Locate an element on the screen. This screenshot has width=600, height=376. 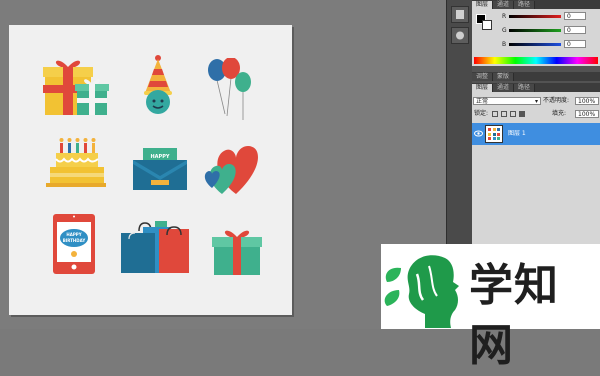
layers-panel-tabs: 图层 通道 路径 is located at coordinates (536, 87).